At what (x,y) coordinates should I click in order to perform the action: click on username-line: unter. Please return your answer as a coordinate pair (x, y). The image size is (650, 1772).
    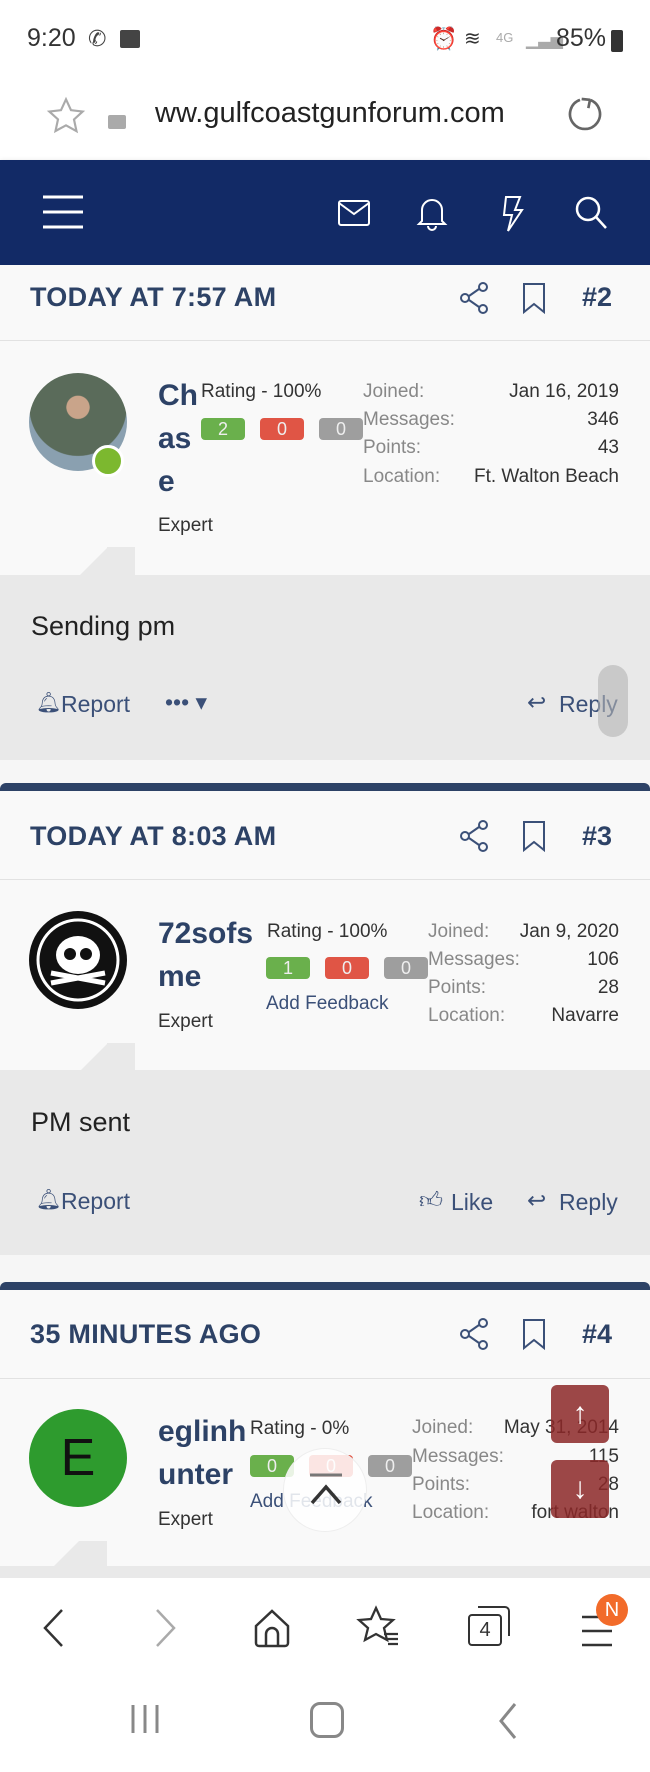
    Looking at the image, I should click on (202, 1474).